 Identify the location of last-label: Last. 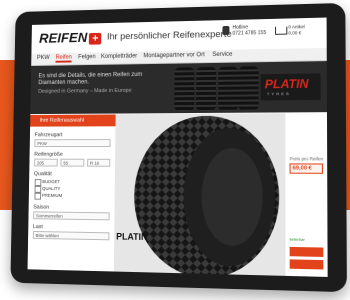
(37, 227).